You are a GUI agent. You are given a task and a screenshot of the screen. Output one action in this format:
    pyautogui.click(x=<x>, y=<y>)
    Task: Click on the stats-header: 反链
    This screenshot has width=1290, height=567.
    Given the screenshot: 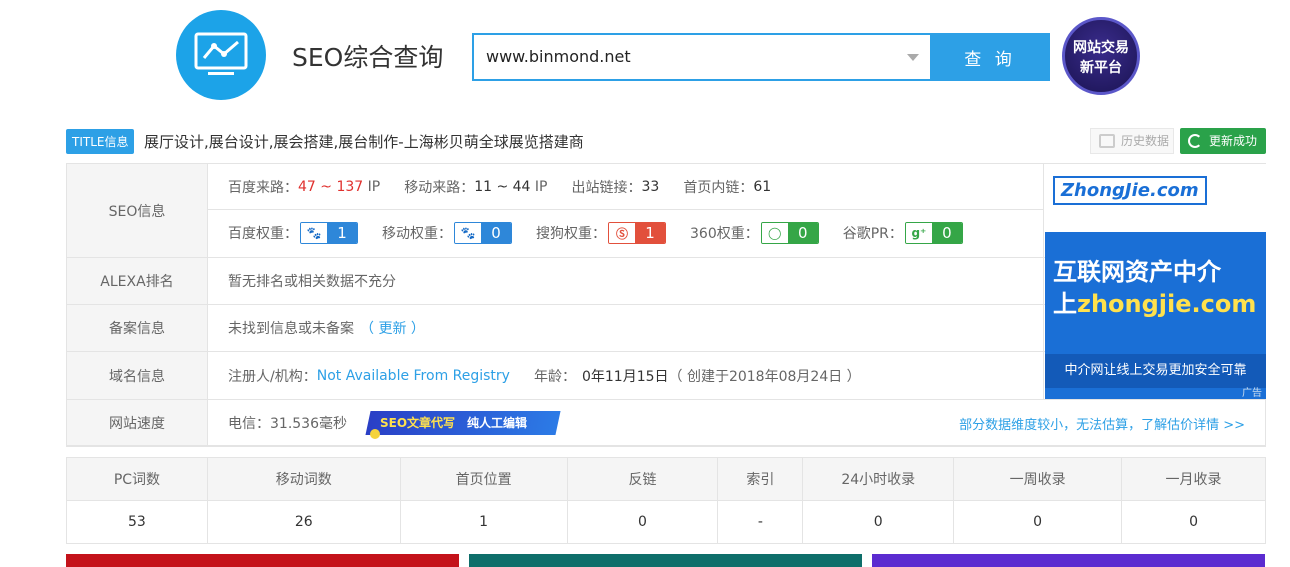 What is the action you would take?
    pyautogui.click(x=642, y=479)
    